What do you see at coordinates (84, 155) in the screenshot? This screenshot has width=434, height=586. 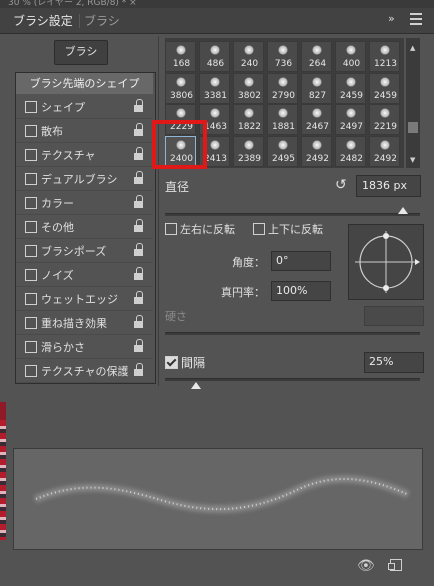 I see `option-item: テクスチャ` at bounding box center [84, 155].